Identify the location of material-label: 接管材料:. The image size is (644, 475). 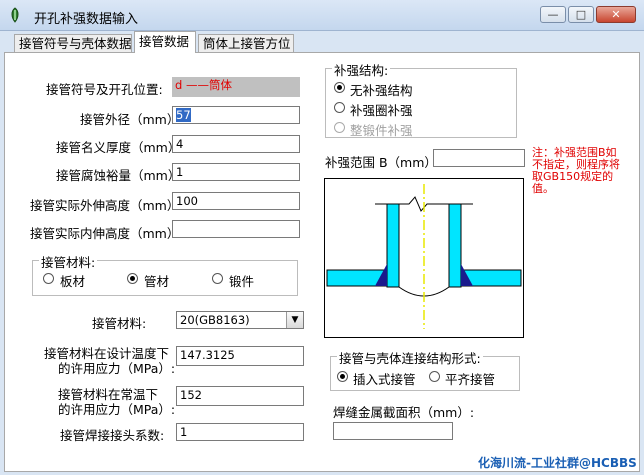
(119, 323).